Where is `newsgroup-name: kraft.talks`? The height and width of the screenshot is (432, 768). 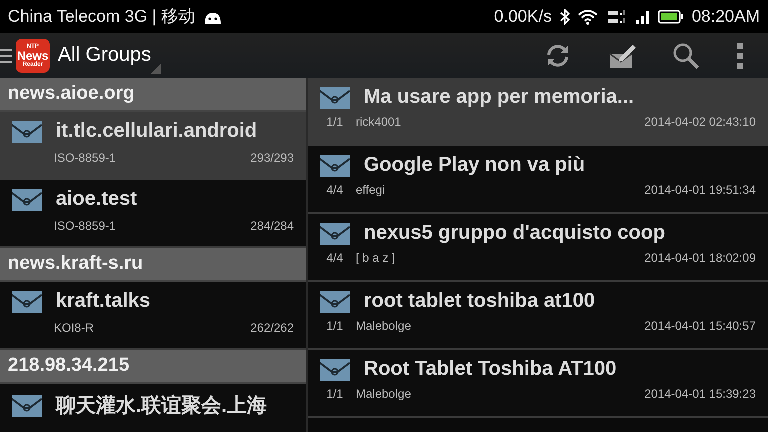 newsgroup-name: kraft.talks is located at coordinates (103, 301).